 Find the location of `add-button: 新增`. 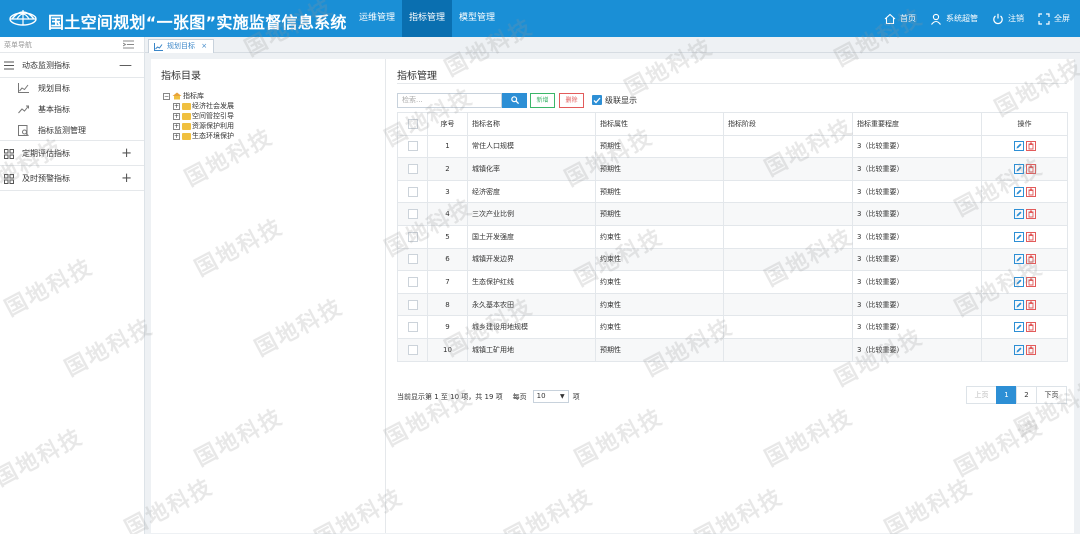

add-button: 新增 is located at coordinates (542, 100).